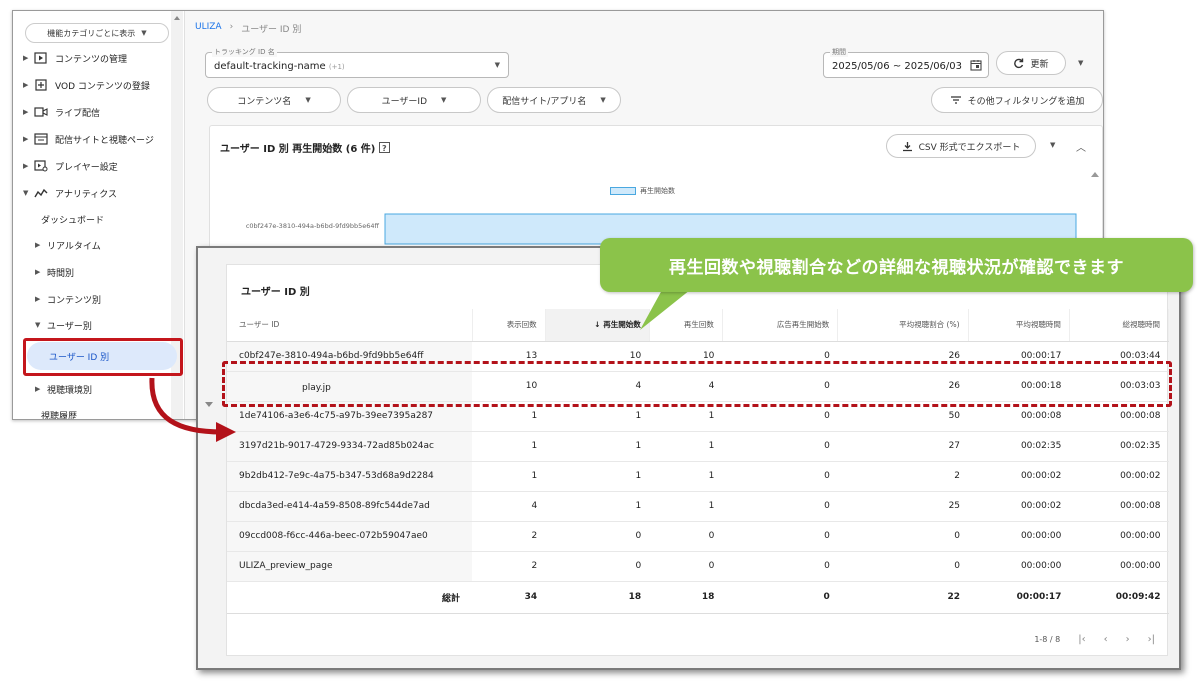 This screenshot has width=1197, height=688. I want to click on add-filter-label: その他フィルタリングを追加, so click(1026, 101).